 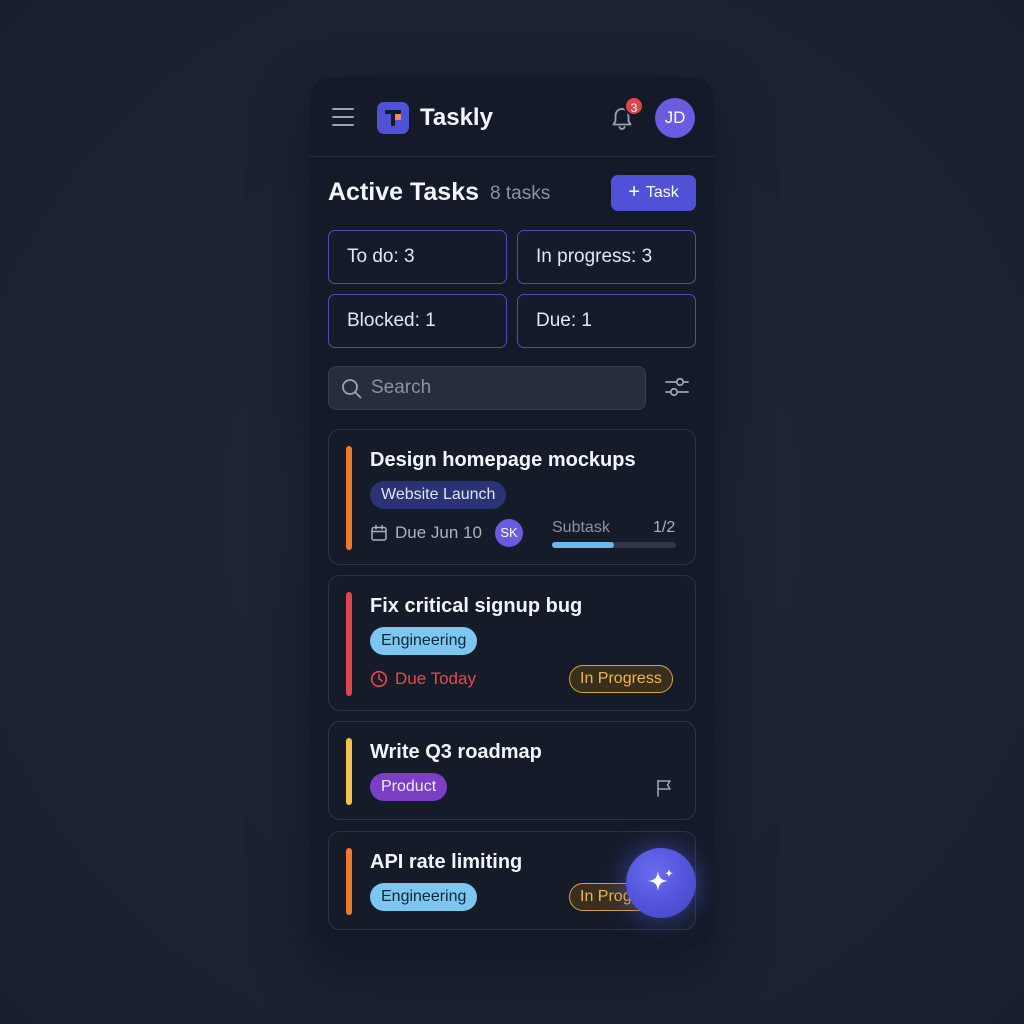 I want to click on due-date-text: Due Today, so click(x=435, y=678).